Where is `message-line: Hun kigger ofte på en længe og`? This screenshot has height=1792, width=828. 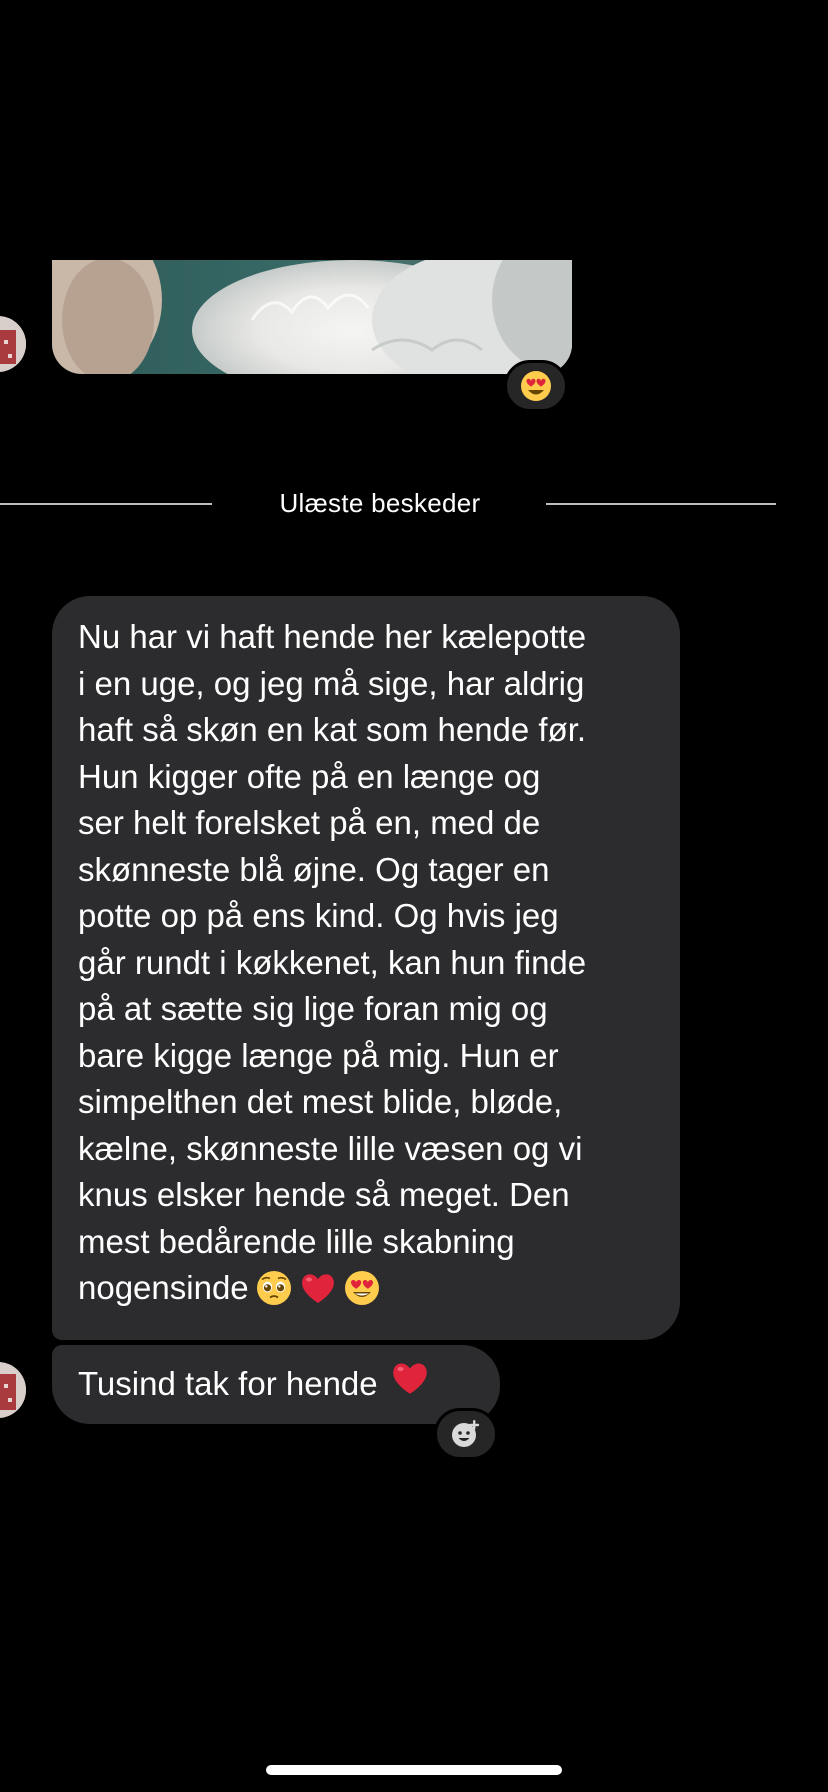
message-line: Hun kigger ofte på en længe og is located at coordinates (309, 776).